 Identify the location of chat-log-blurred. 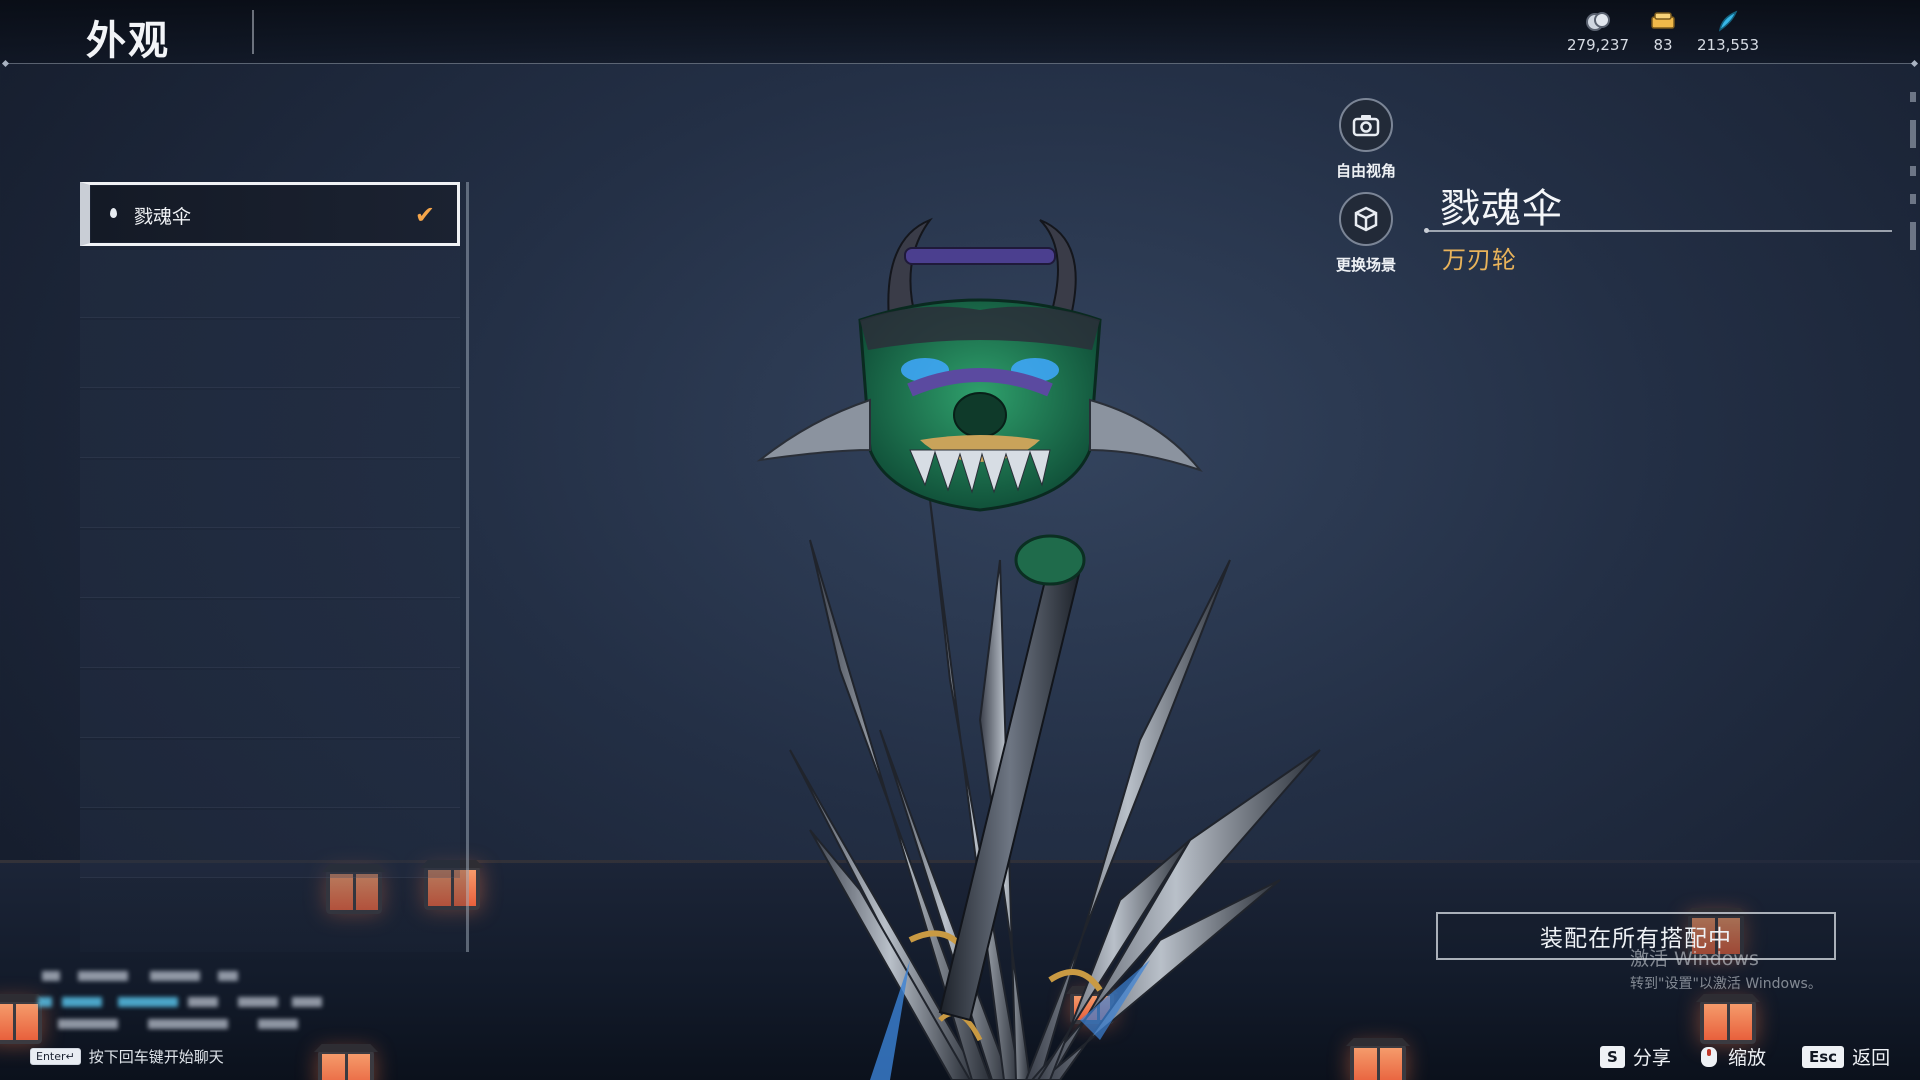
(188, 1000).